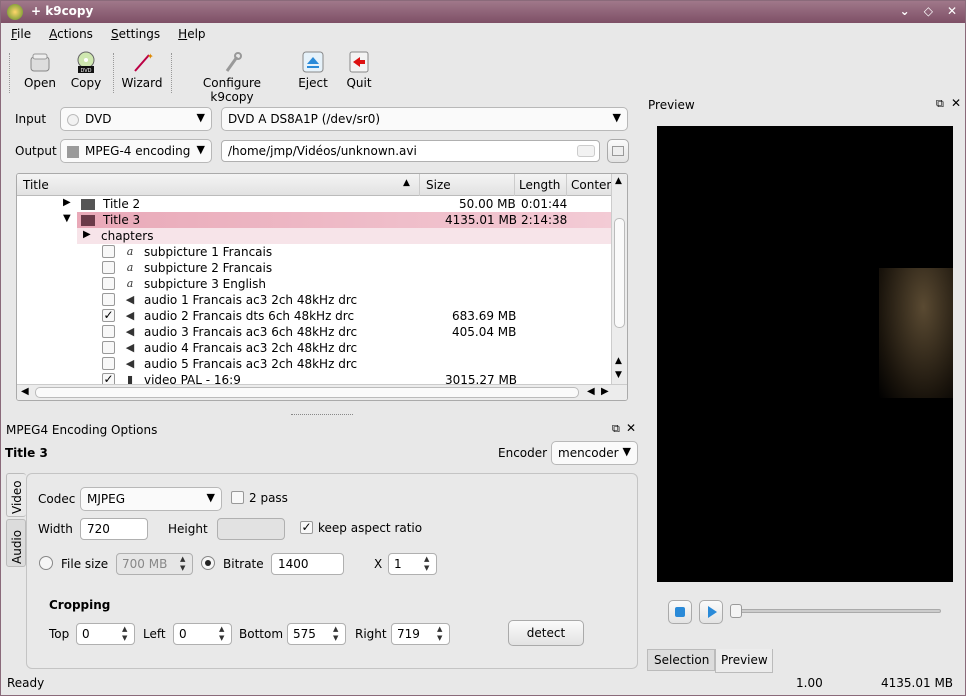  Describe the element at coordinates (306, 527) in the screenshot. I see `keep-aspect-checkbox: ✓` at that location.